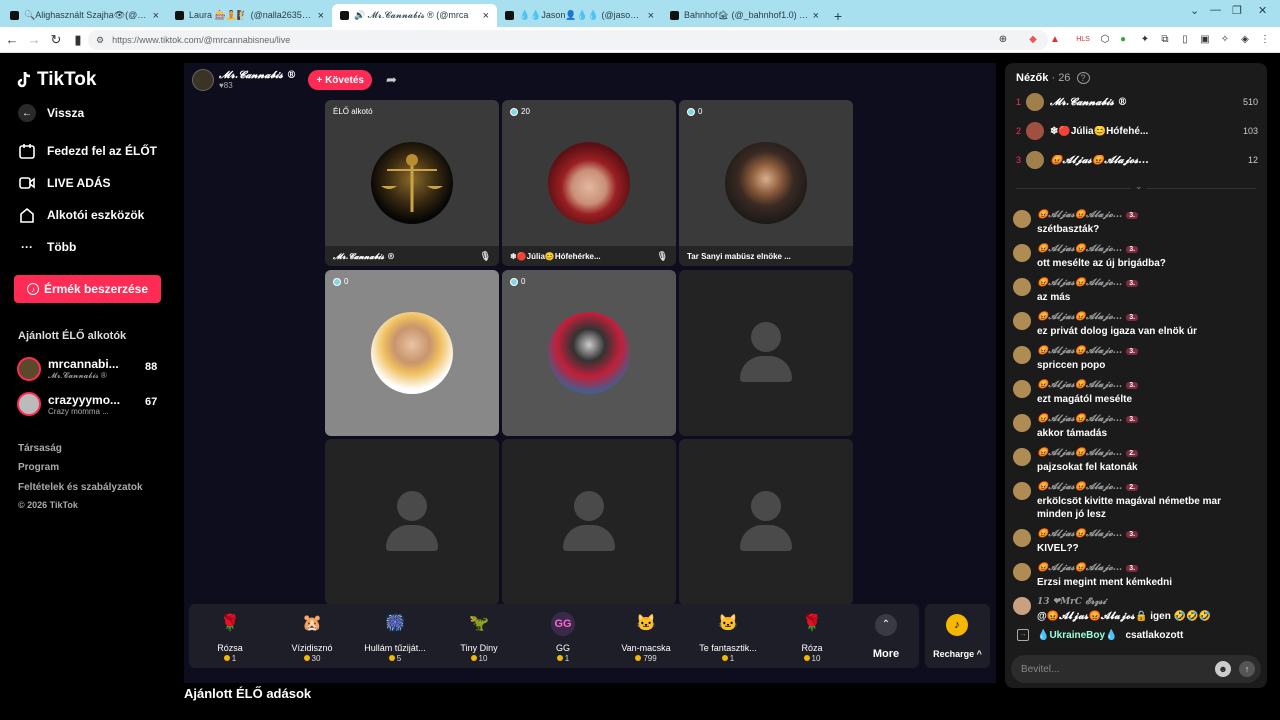  What do you see at coordinates (589, 256) in the screenshot?
I see `tile-caption: ❄🔴Júlia😊Hófehérke... 🎙` at bounding box center [589, 256].